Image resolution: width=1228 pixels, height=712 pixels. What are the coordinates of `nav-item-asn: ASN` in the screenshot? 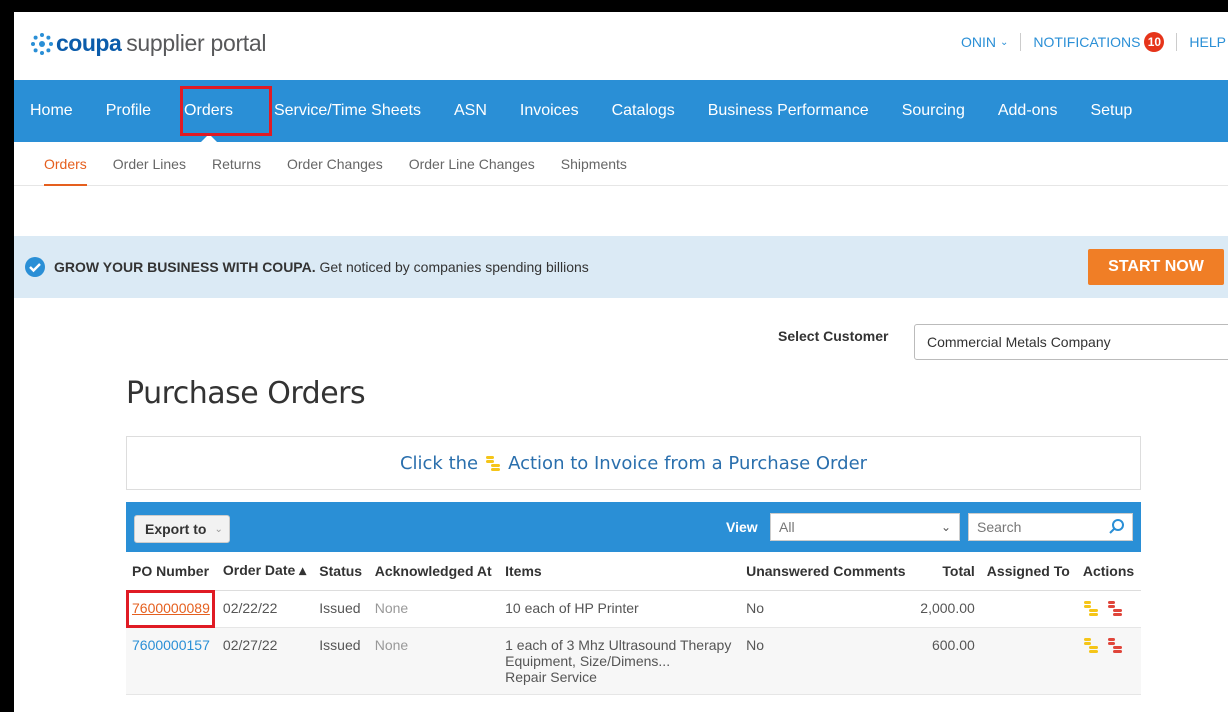 It's located at (470, 111).